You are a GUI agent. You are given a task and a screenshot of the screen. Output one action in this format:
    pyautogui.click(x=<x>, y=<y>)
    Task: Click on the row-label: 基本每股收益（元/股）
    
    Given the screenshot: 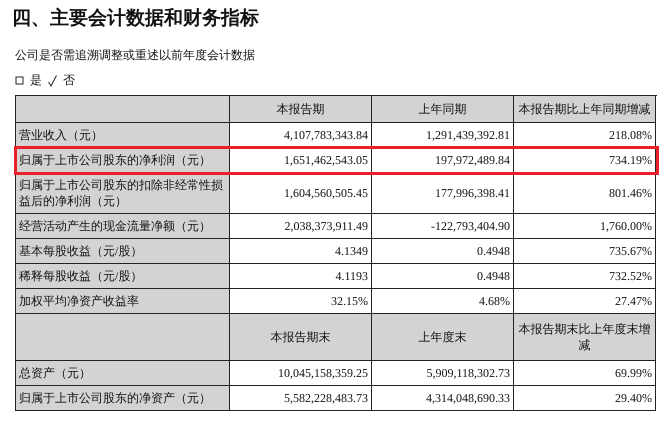 What is the action you would take?
    pyautogui.click(x=123, y=251)
    